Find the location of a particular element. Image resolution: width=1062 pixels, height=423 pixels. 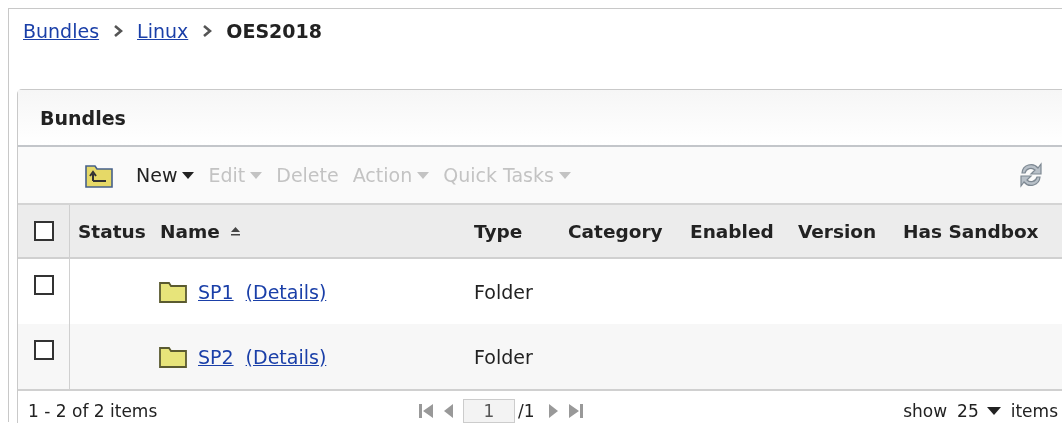

toolbar-button: New is located at coordinates (172, 175).